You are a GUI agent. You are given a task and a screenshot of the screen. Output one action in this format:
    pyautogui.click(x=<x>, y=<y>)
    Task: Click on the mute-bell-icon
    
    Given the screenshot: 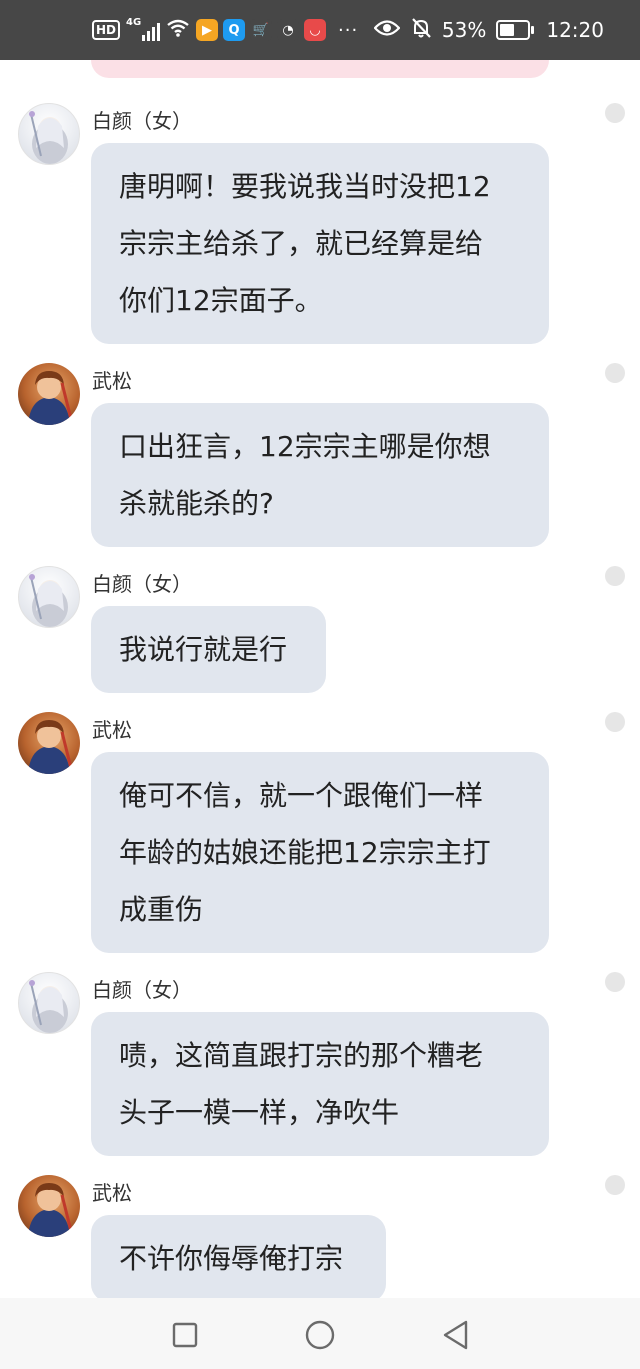 What is the action you would take?
    pyautogui.click(x=421, y=30)
    